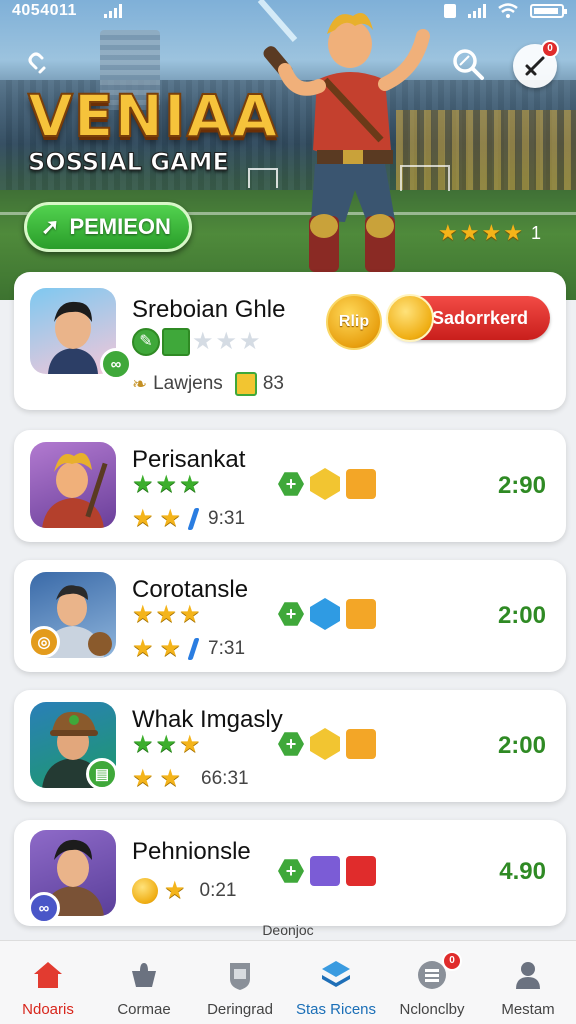  Describe the element at coordinates (166, 615) in the screenshot. I see `gold-stars: ★ ★ ★` at that location.